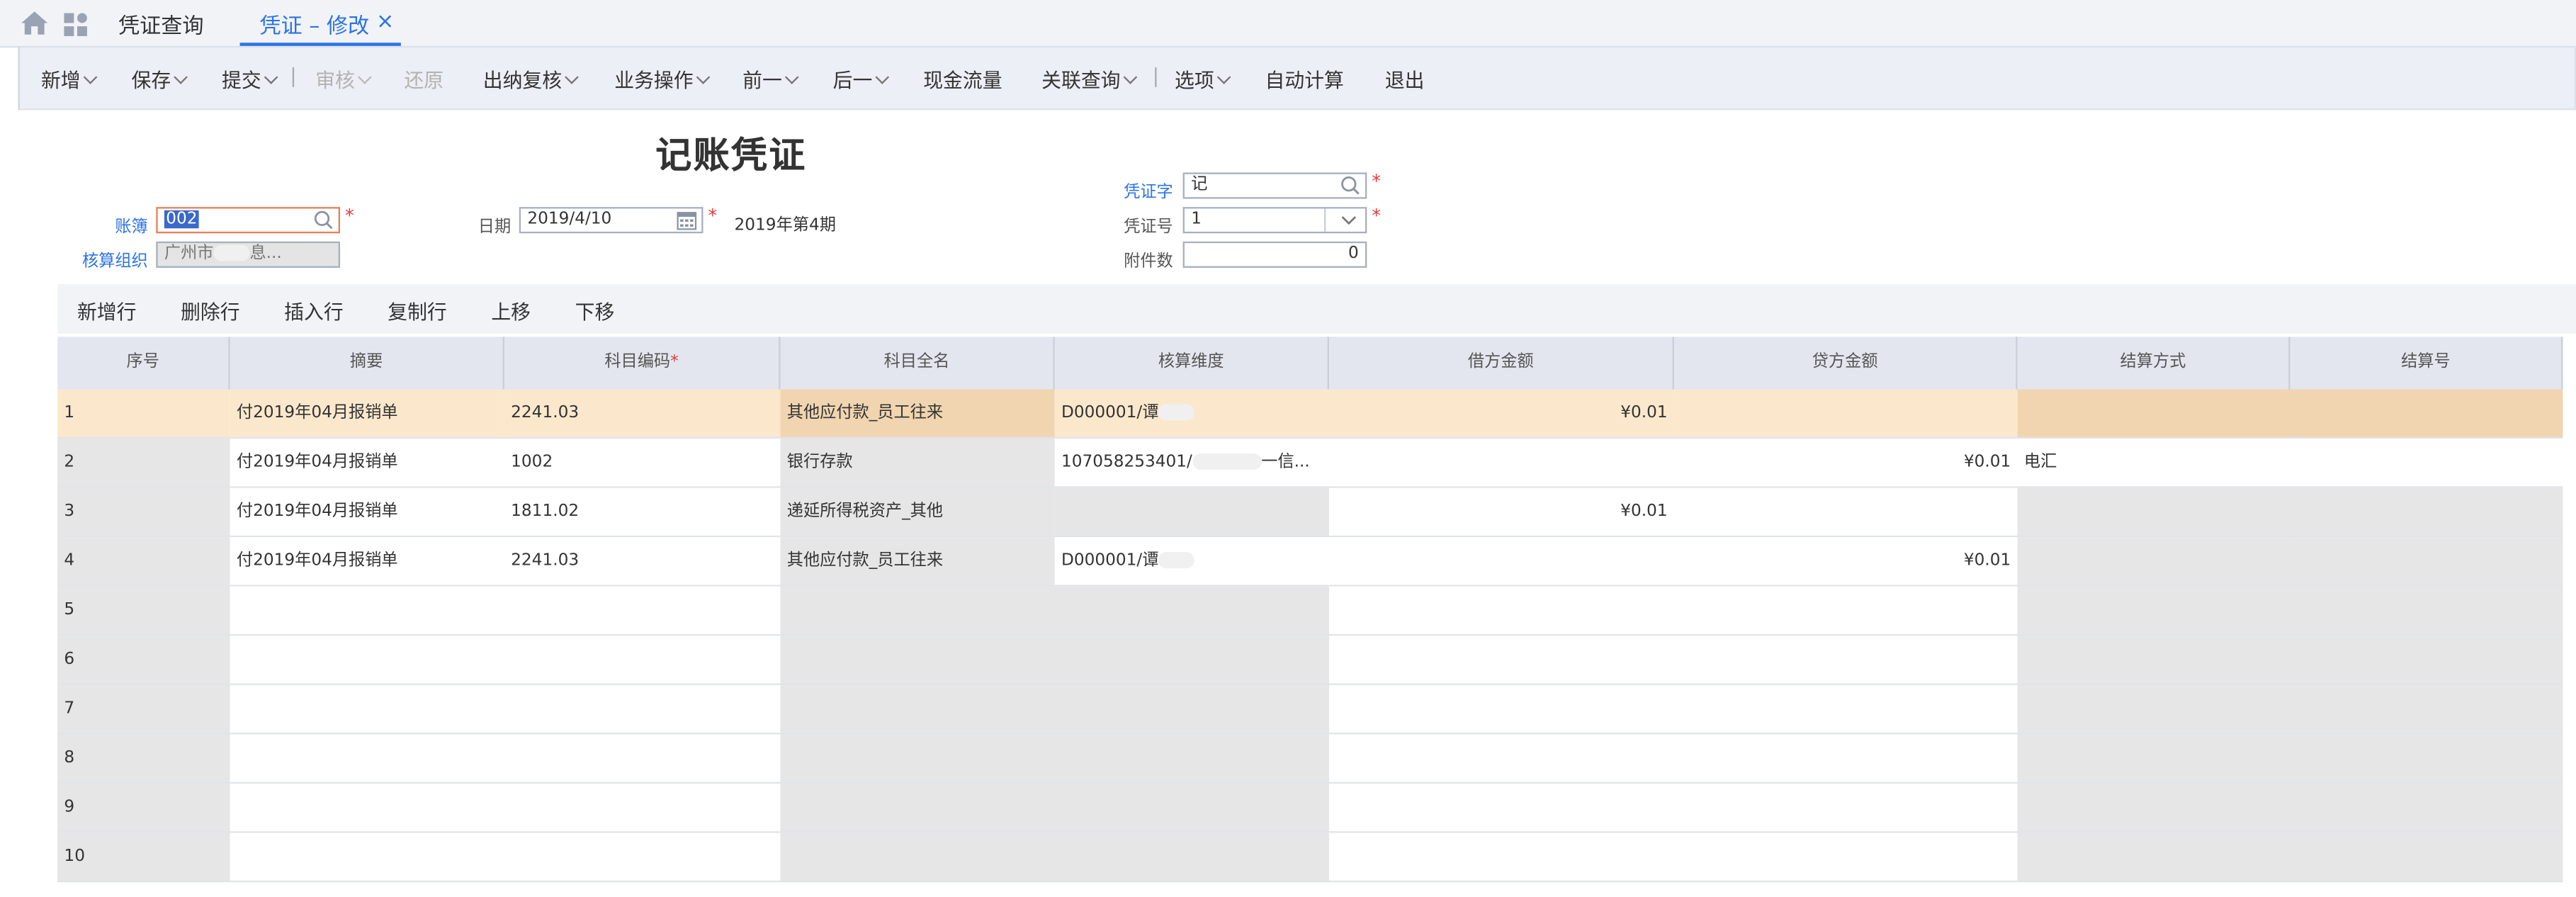 The image size is (2576, 897). I want to click on cell-account-code: 1002, so click(642, 463).